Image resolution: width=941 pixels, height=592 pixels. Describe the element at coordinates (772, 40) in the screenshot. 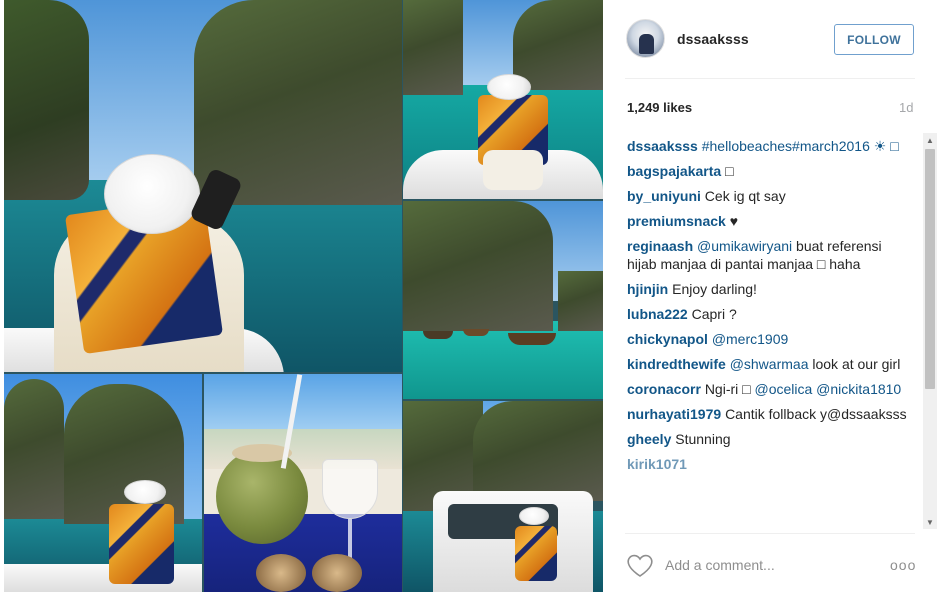

I see `post-header: dssaaksss FOLLOW` at that location.